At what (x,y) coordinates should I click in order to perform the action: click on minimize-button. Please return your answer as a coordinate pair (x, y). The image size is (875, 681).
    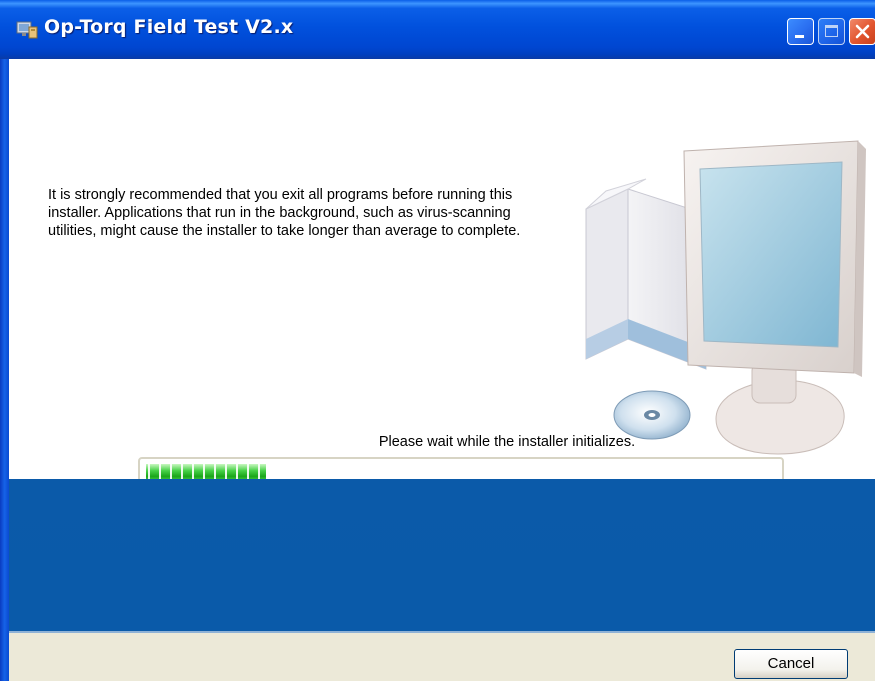
    Looking at the image, I should click on (800, 31).